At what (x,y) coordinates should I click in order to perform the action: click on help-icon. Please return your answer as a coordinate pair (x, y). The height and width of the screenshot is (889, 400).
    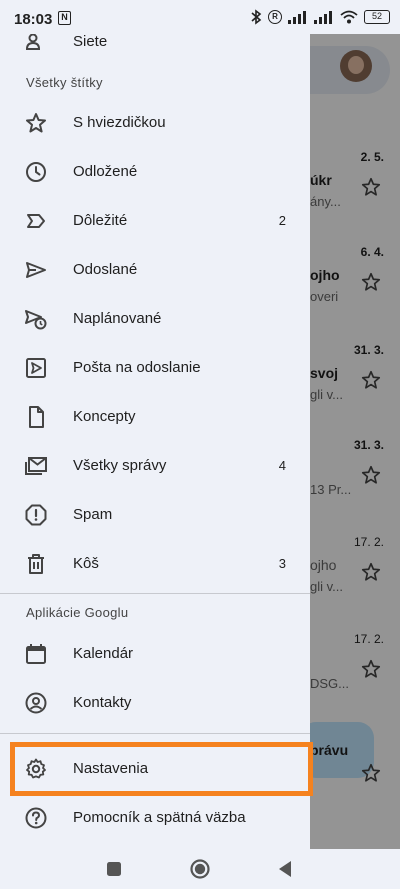
    Looking at the image, I should click on (36, 818).